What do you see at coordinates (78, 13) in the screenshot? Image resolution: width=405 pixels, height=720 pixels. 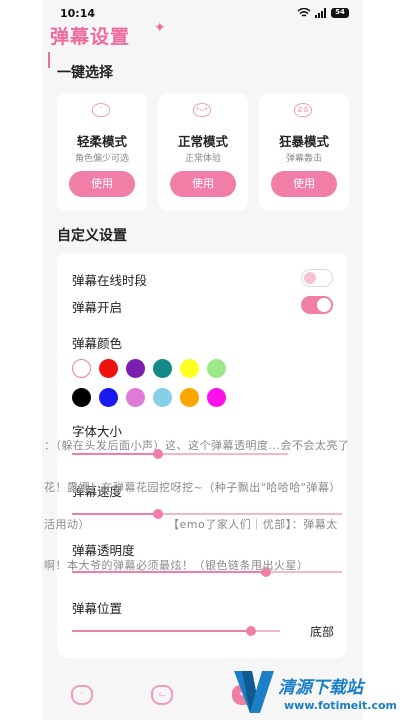 I see `status-time: 10:14` at bounding box center [78, 13].